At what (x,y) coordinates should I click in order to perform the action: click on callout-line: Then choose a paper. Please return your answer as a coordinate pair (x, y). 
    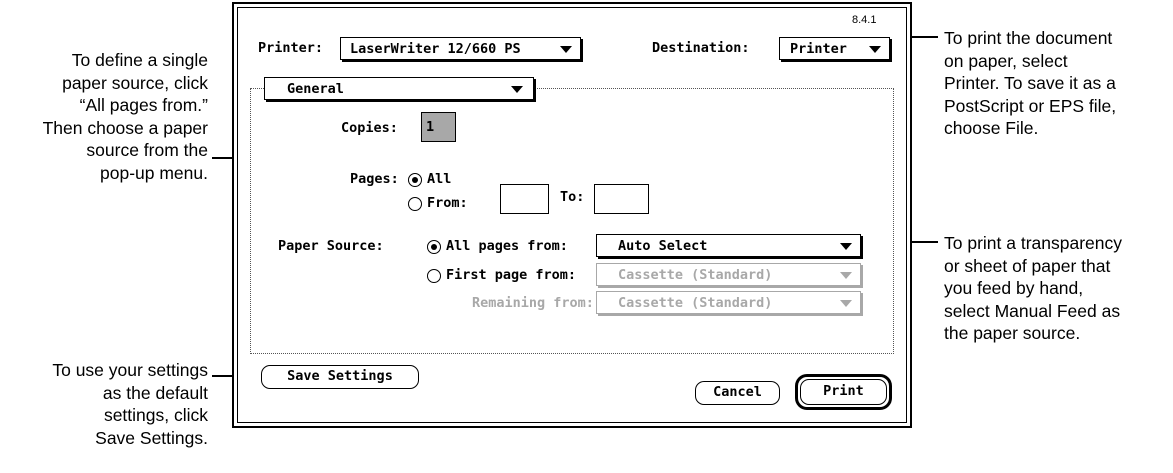
    Looking at the image, I should click on (125, 127).